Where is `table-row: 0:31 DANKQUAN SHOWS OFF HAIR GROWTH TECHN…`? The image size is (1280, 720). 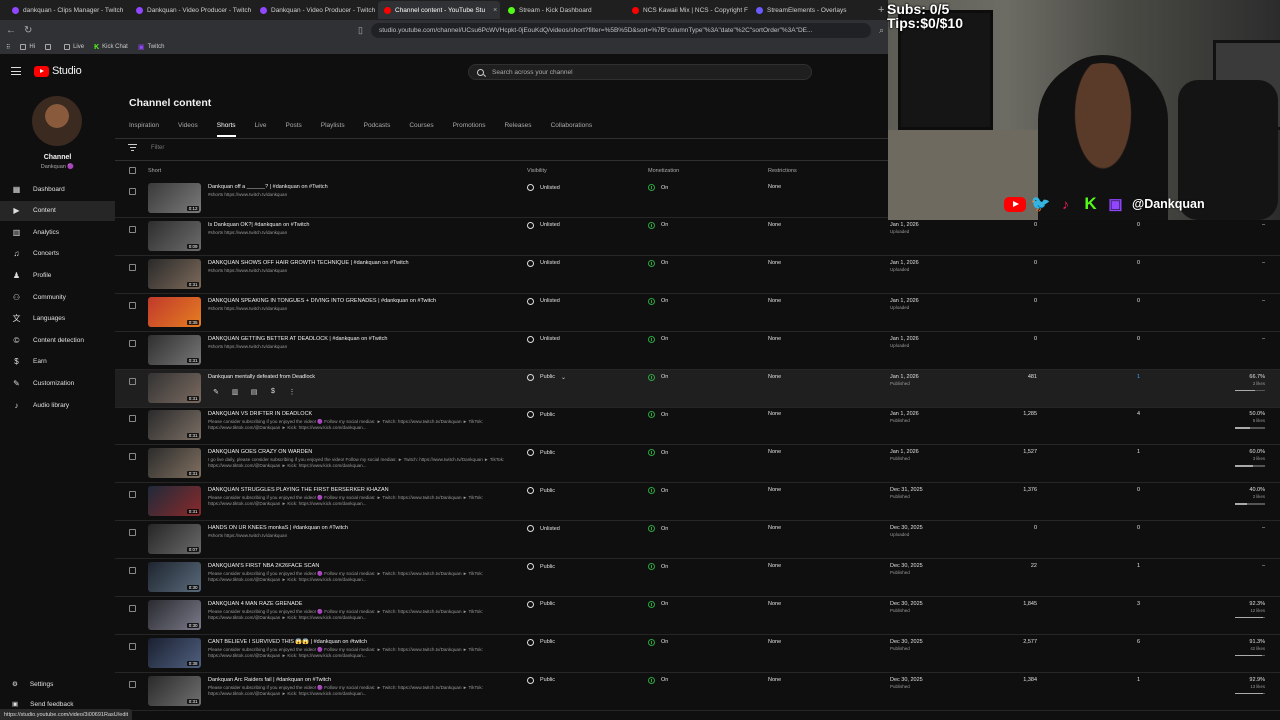 table-row: 0:31 DANKQUAN SHOWS OFF HAIR GROWTH TECHN… is located at coordinates (697, 275).